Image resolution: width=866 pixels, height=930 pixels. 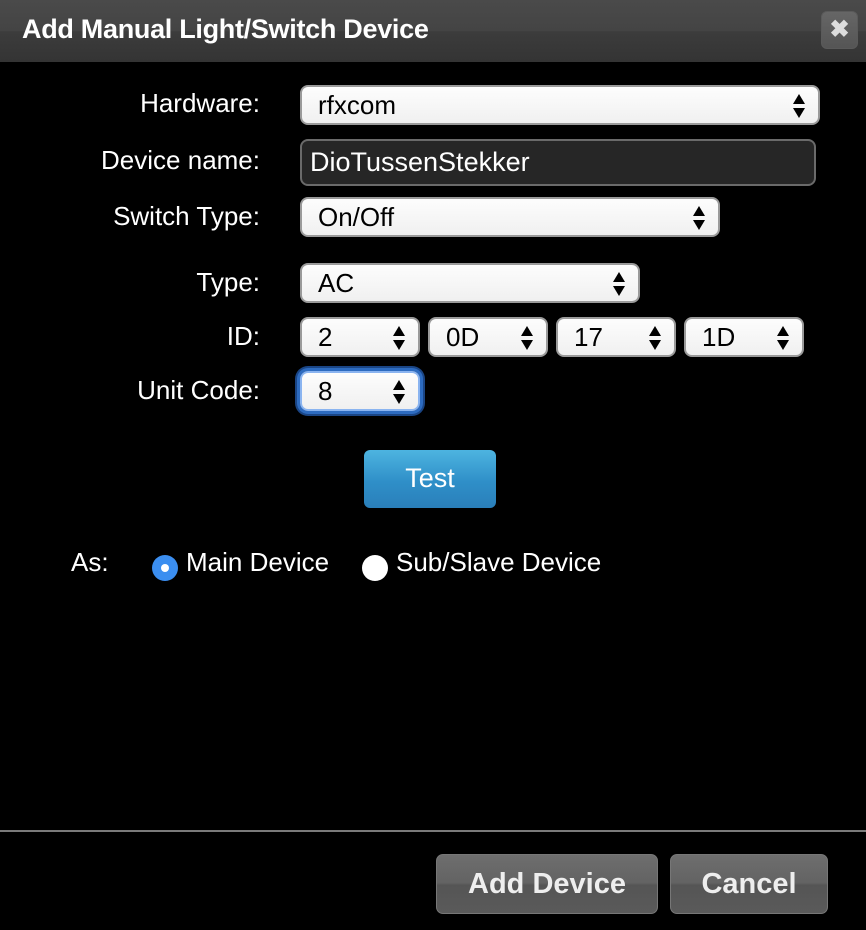 What do you see at coordinates (325, 391) in the screenshot?
I see `unit-code-value: 8` at bounding box center [325, 391].